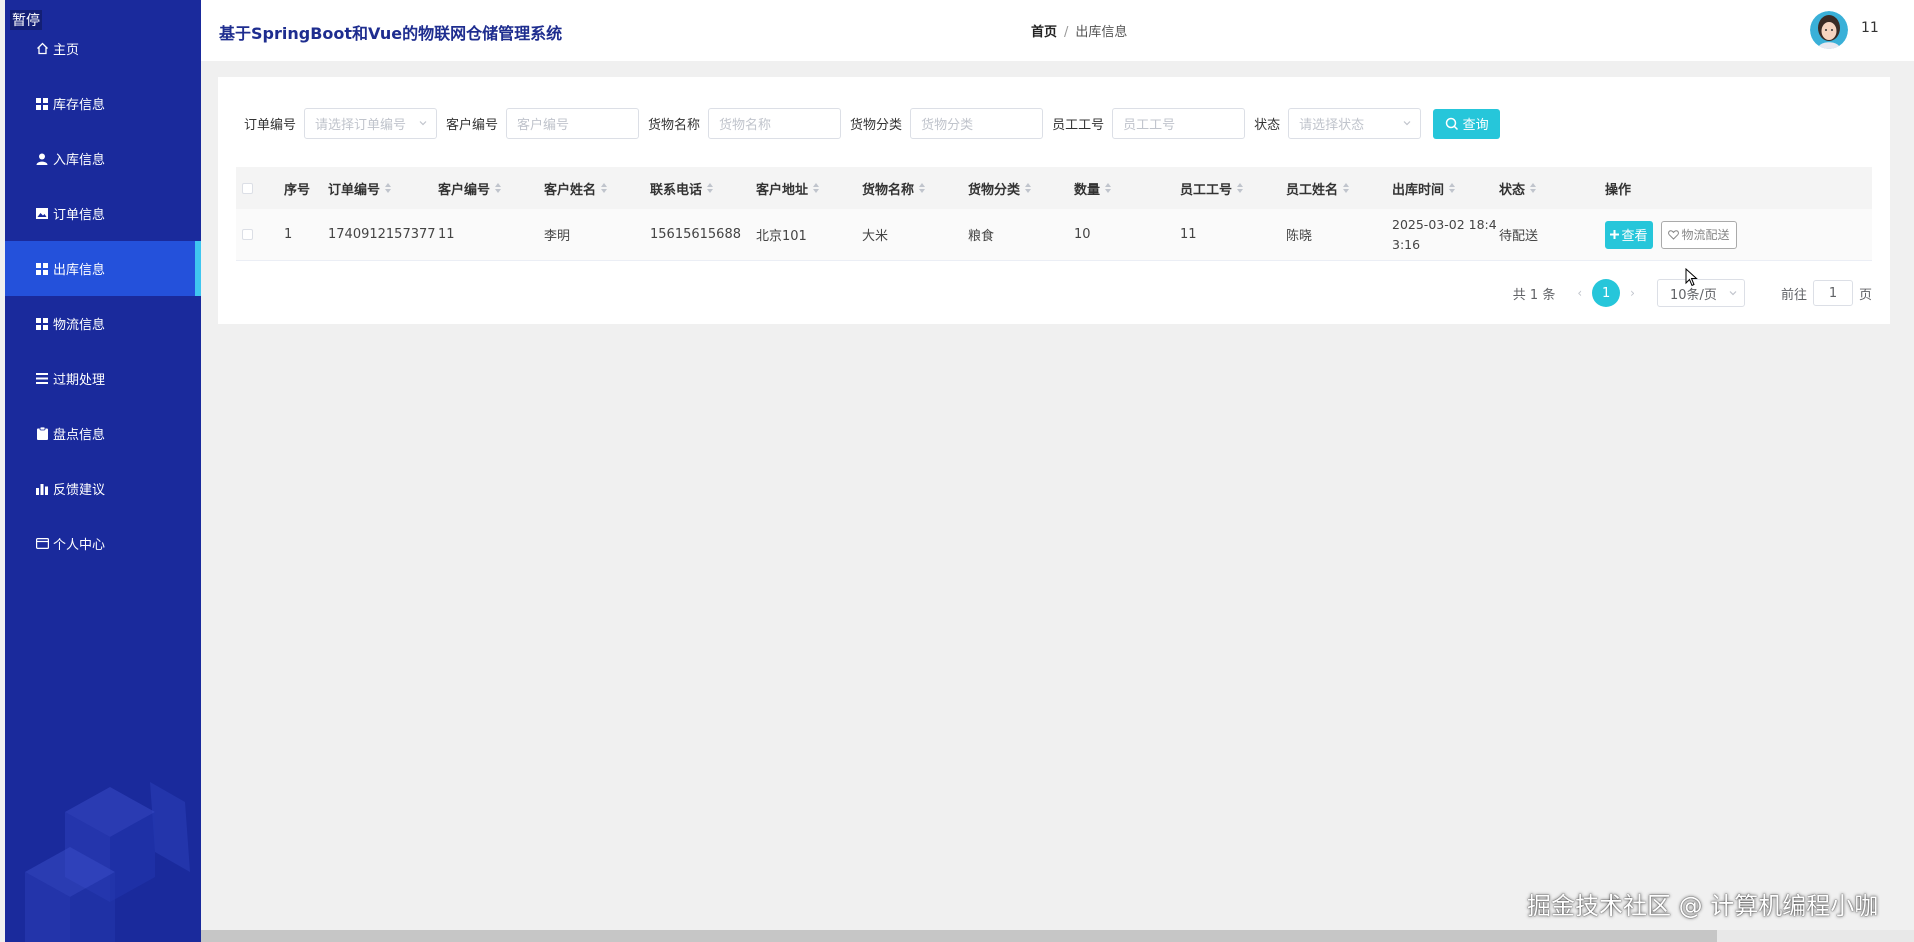  I want to click on header-actions: 操作, so click(1705, 188).